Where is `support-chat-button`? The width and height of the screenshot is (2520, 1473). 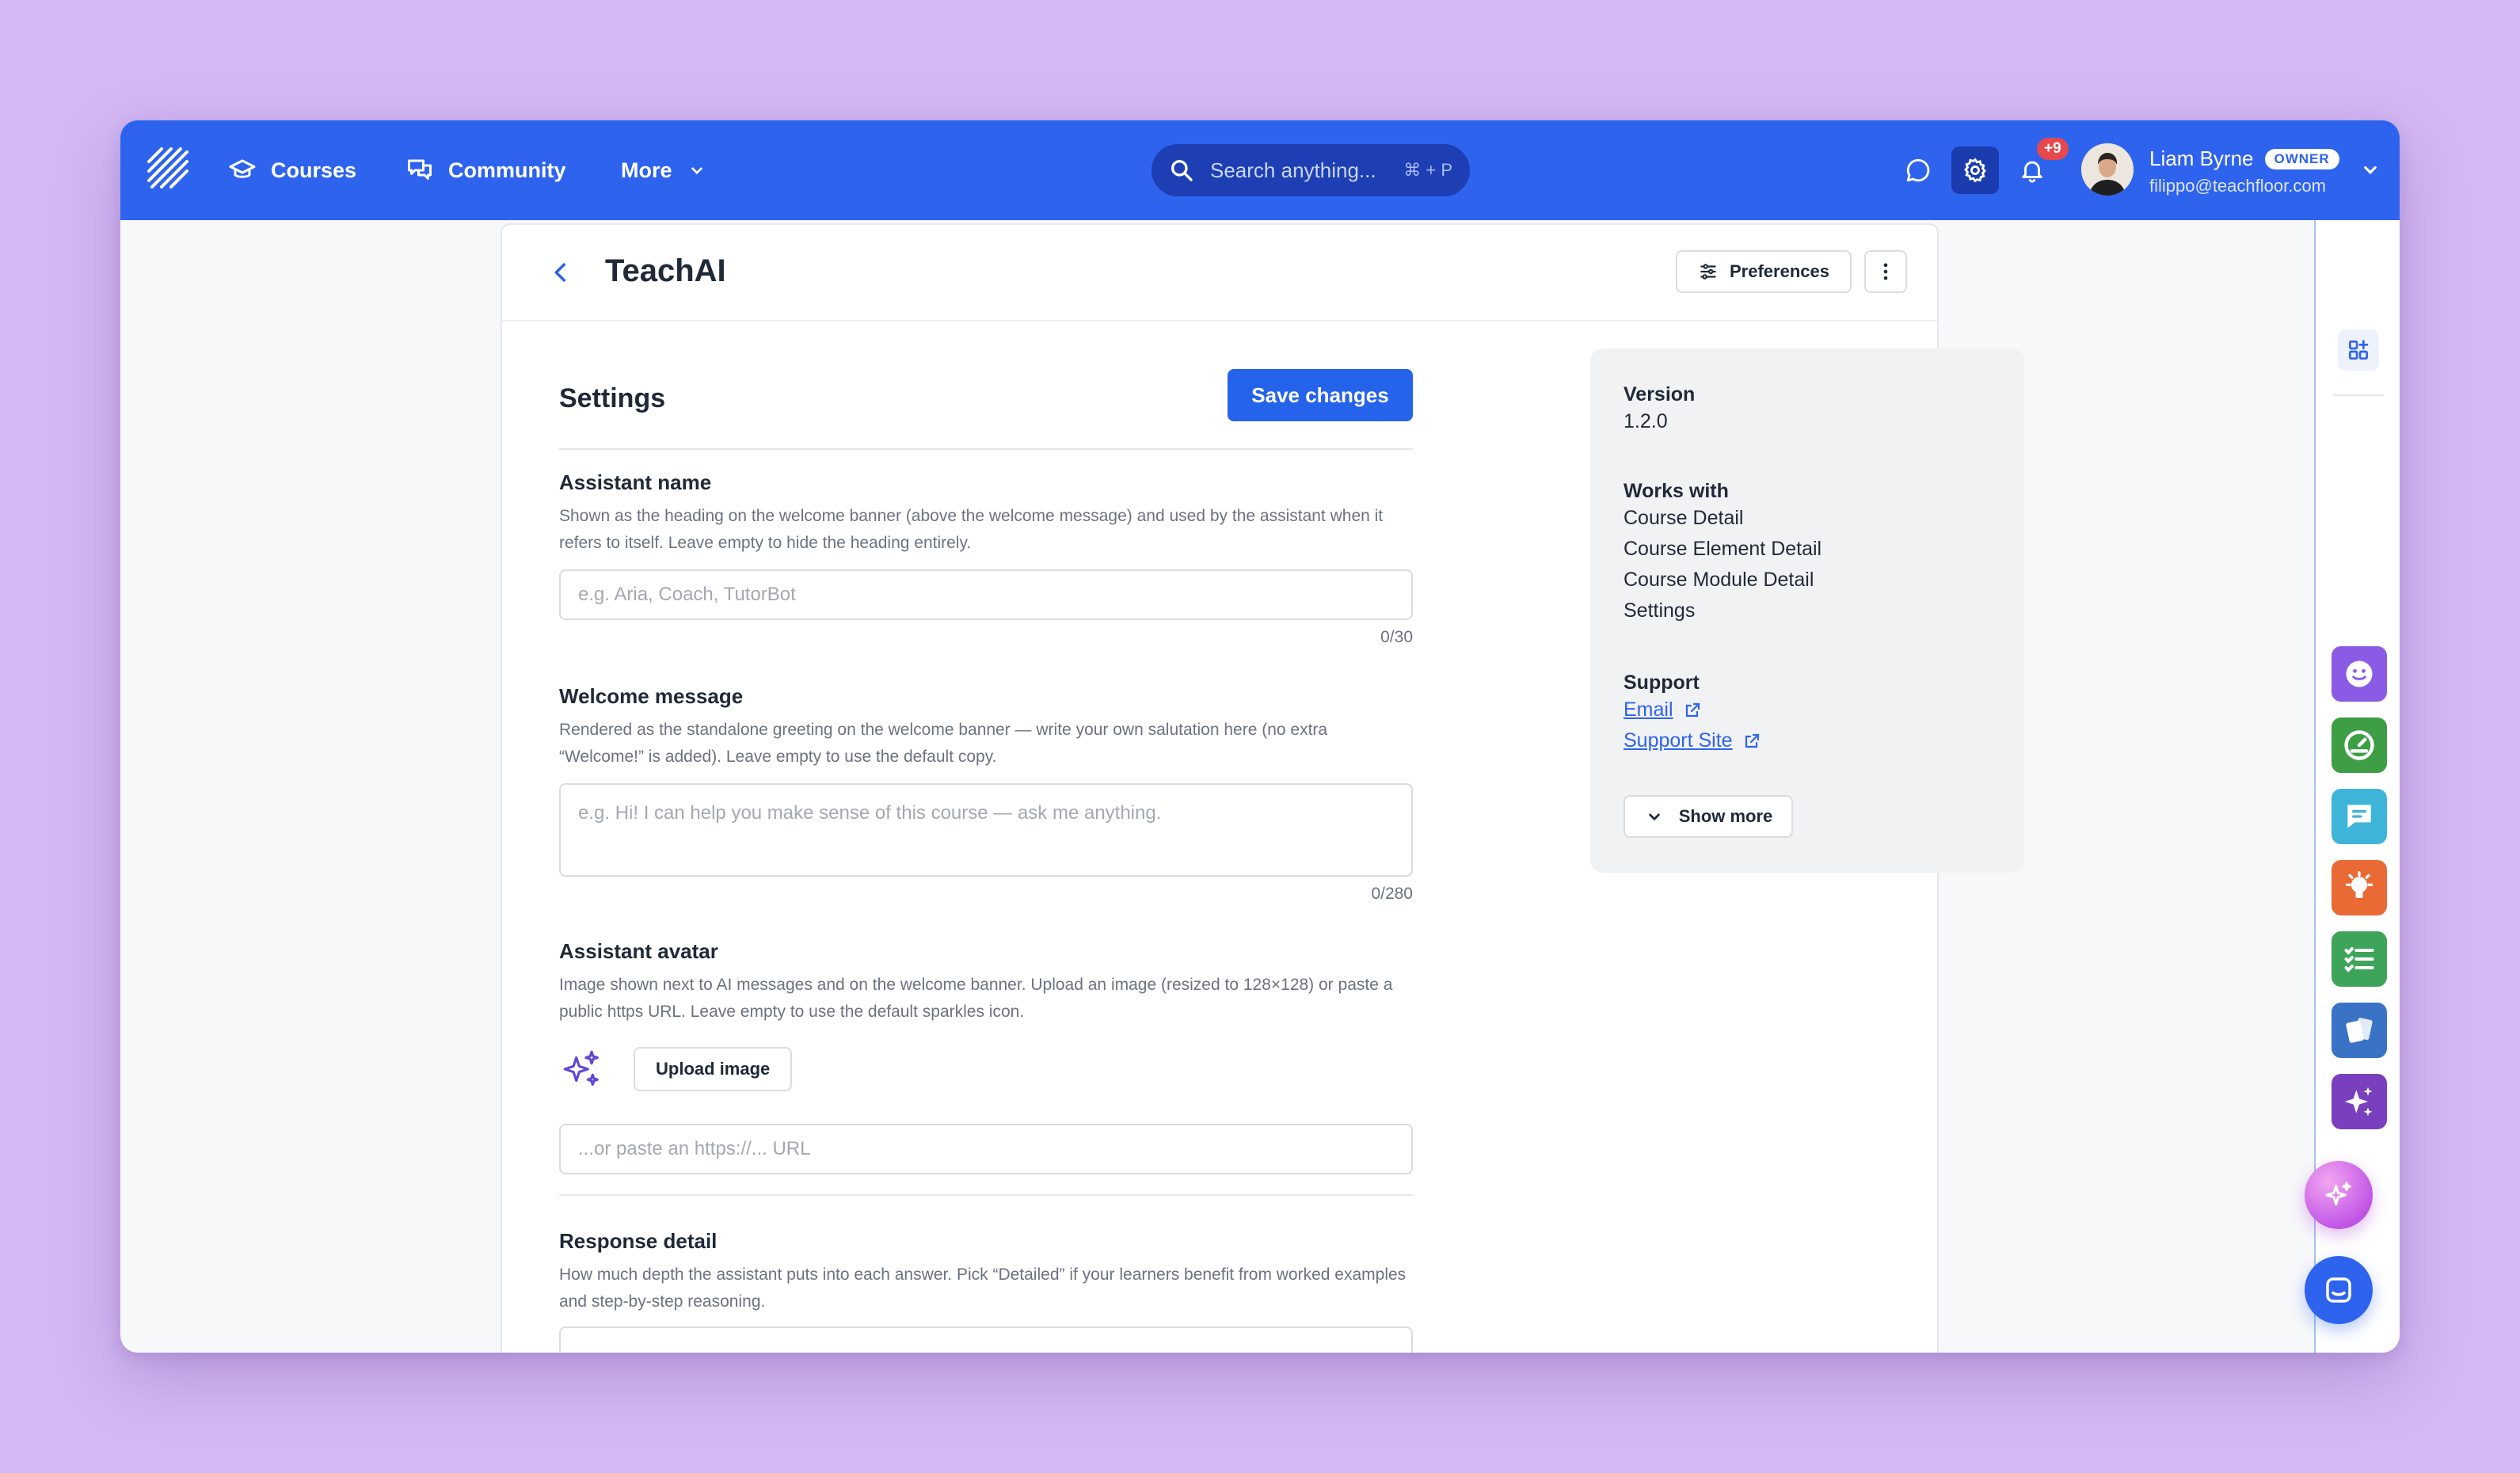 support-chat-button is located at coordinates (2339, 1290).